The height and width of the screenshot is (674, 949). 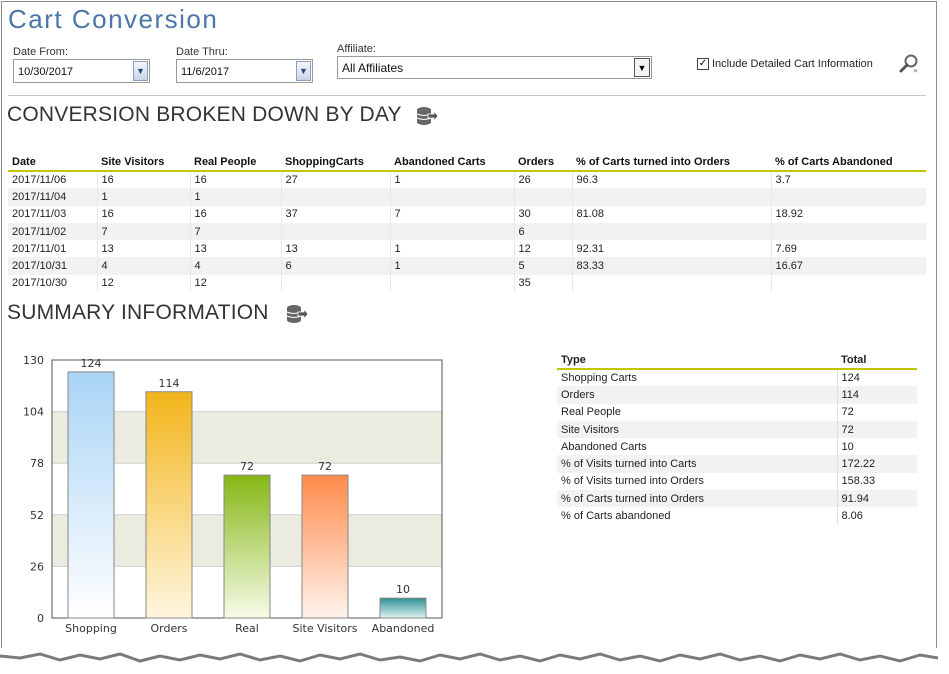 What do you see at coordinates (697, 361) in the screenshot?
I see `col-header: Type` at bounding box center [697, 361].